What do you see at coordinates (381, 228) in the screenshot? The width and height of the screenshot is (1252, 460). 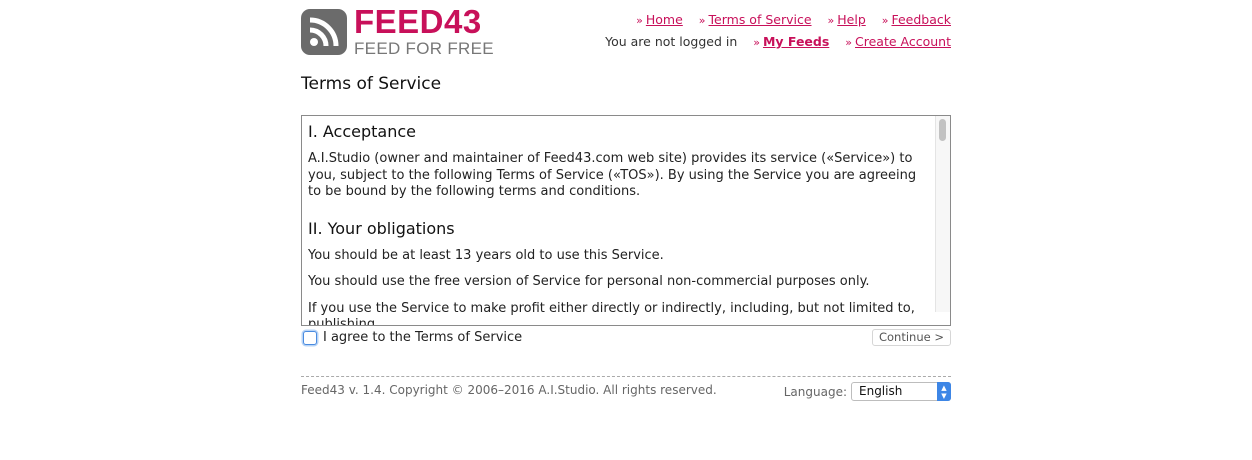 I see `section-heading: II. Your obligations` at bounding box center [381, 228].